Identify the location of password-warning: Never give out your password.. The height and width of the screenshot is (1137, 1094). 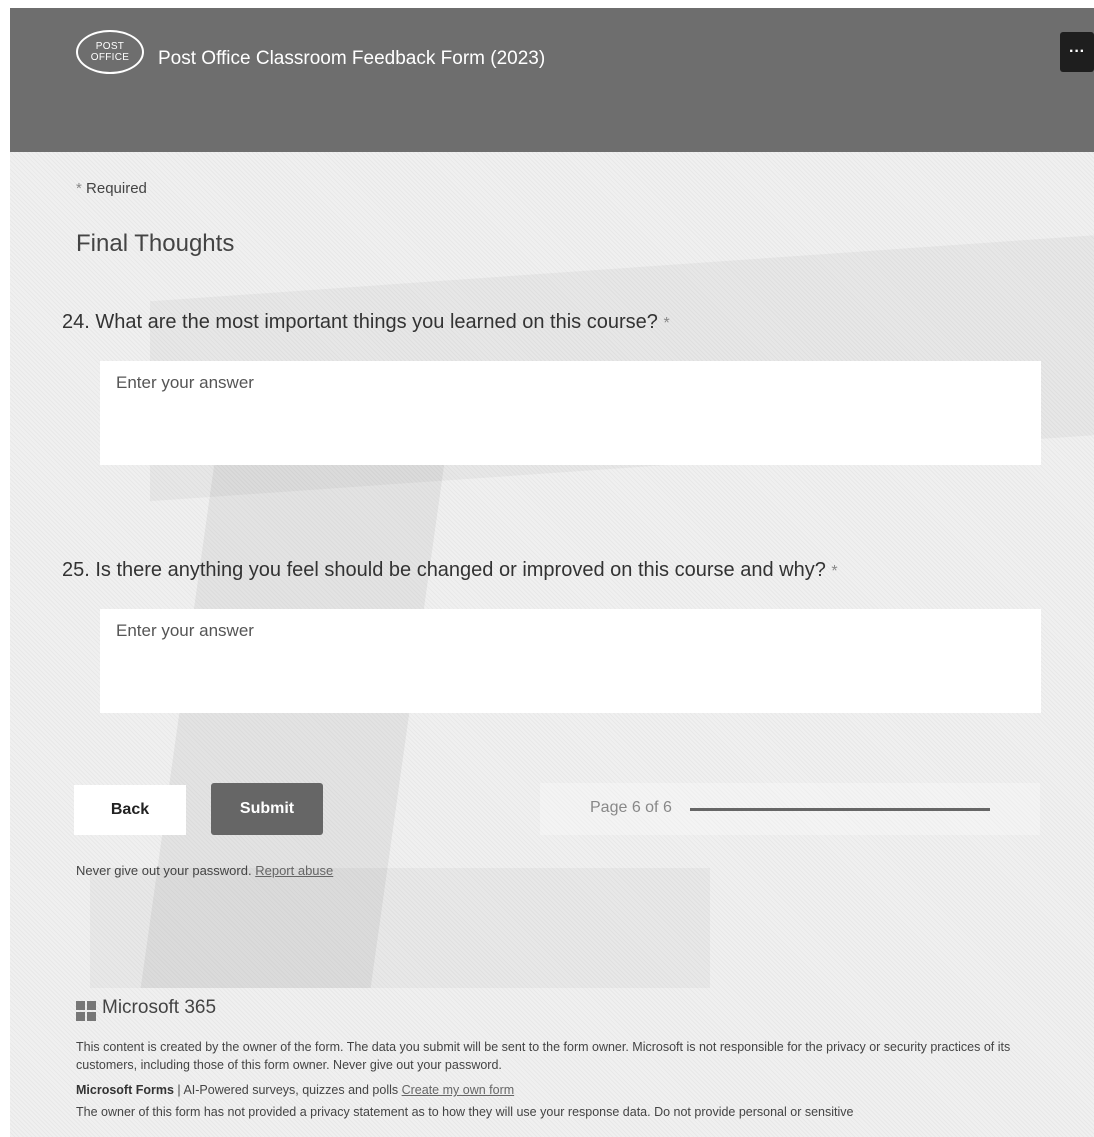
(164, 870).